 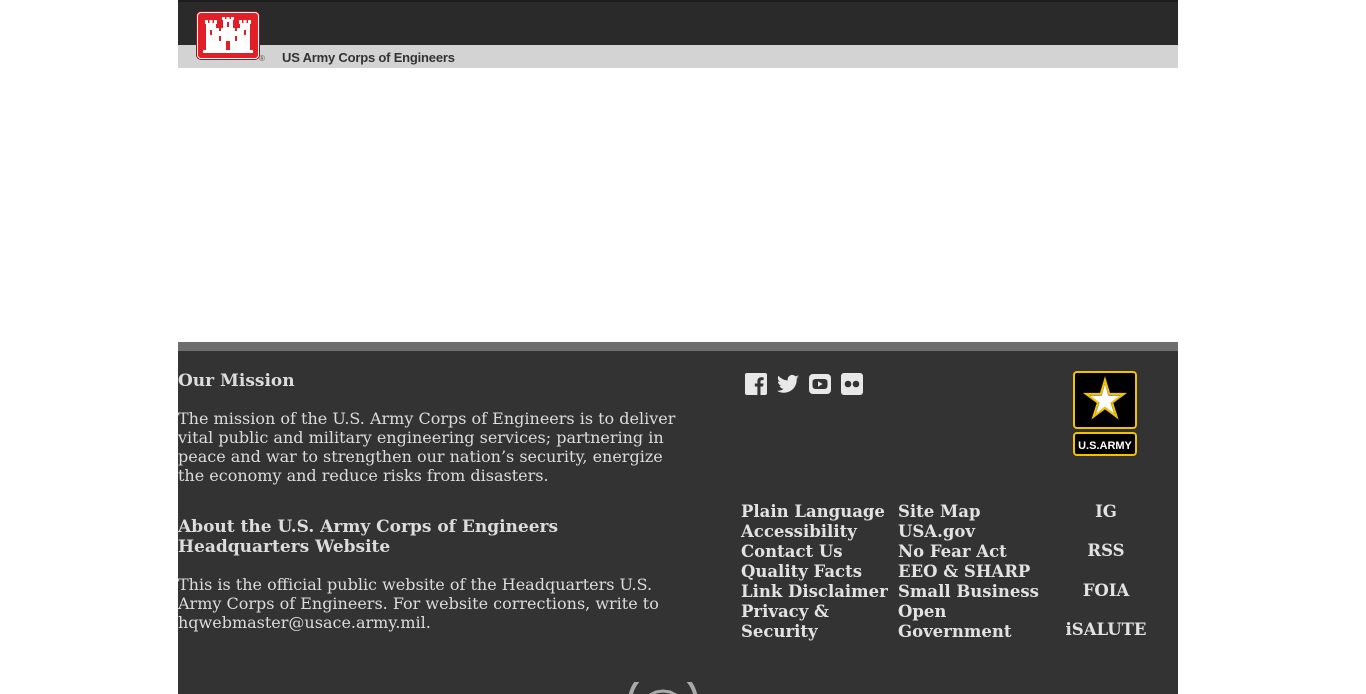 What do you see at coordinates (1106, 600) in the screenshot?
I see `link-foia: FOIA` at bounding box center [1106, 600].